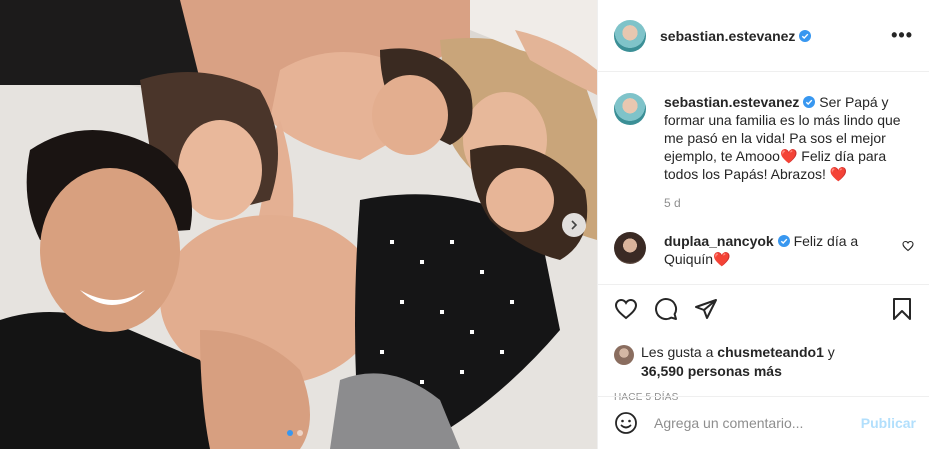 The height and width of the screenshot is (449, 929). Describe the element at coordinates (789, 203) in the screenshot. I see `caption-age: 5 d` at that location.